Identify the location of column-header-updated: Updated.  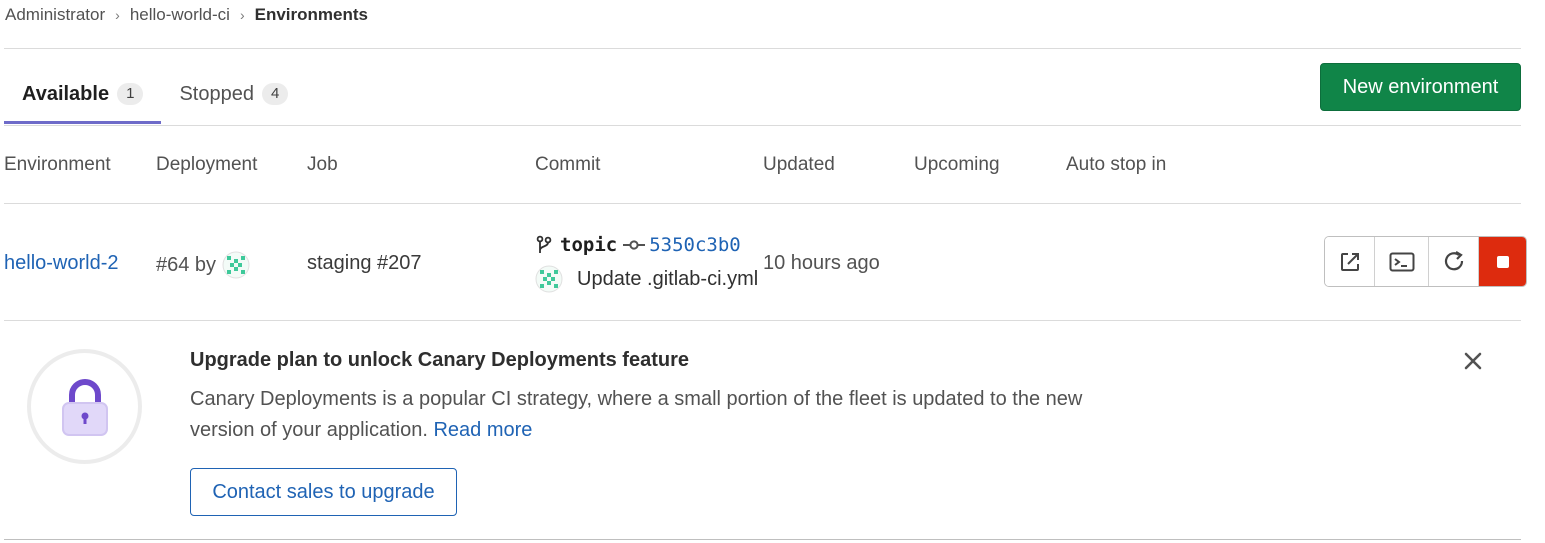
(799, 164).